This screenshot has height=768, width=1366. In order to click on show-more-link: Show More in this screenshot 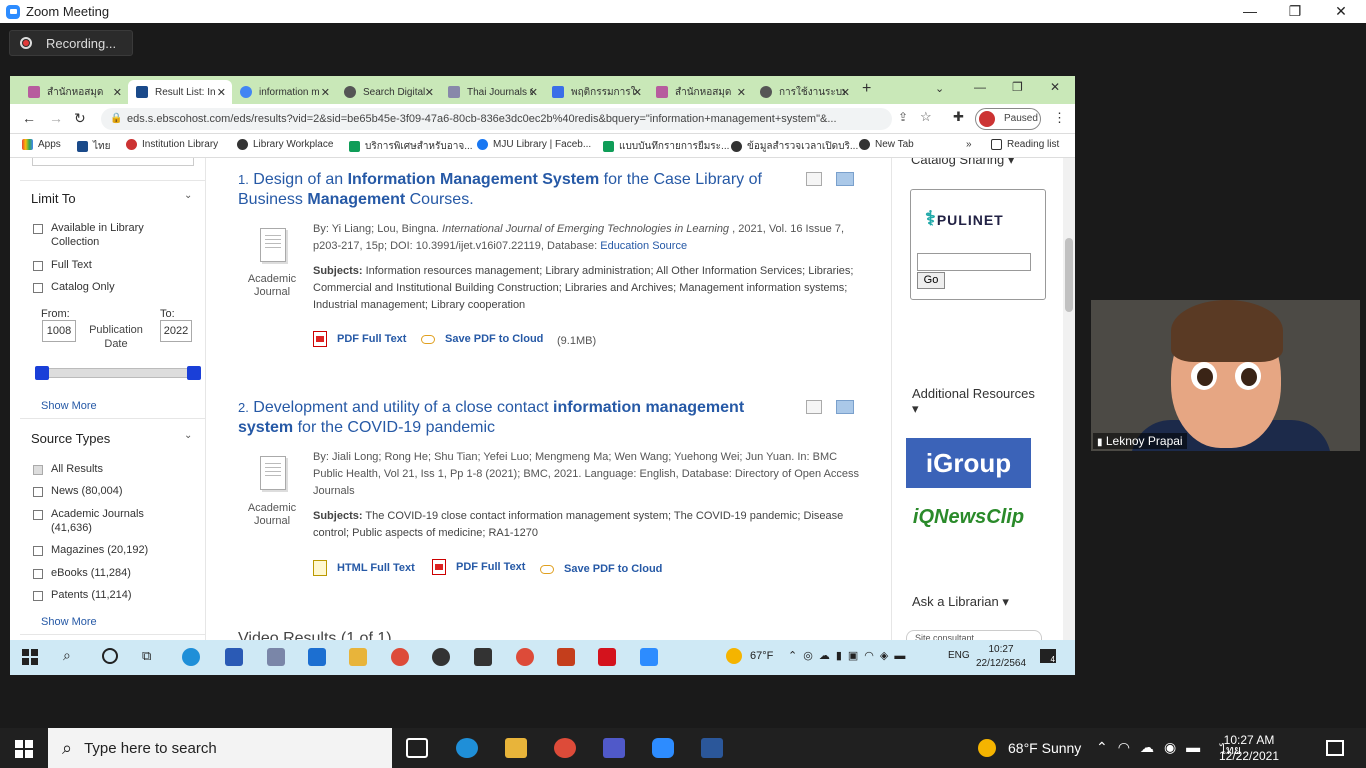, I will do `click(69, 622)`.